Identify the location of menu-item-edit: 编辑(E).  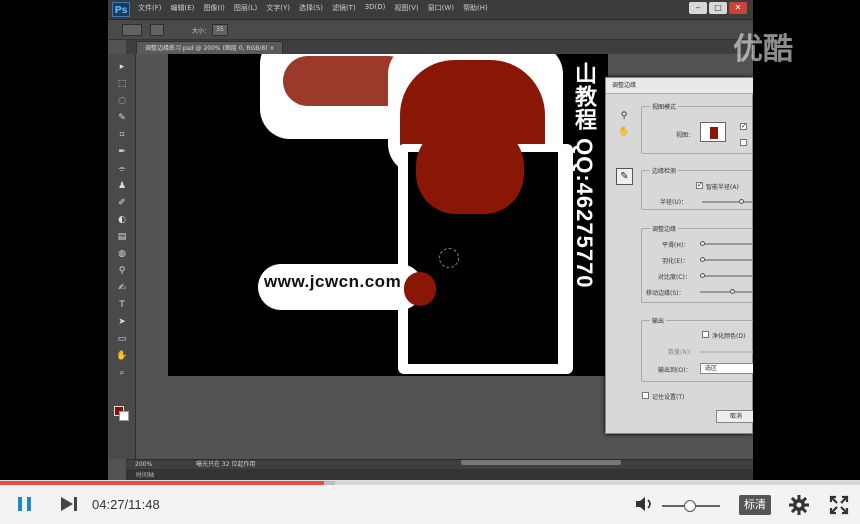
(183, 8).